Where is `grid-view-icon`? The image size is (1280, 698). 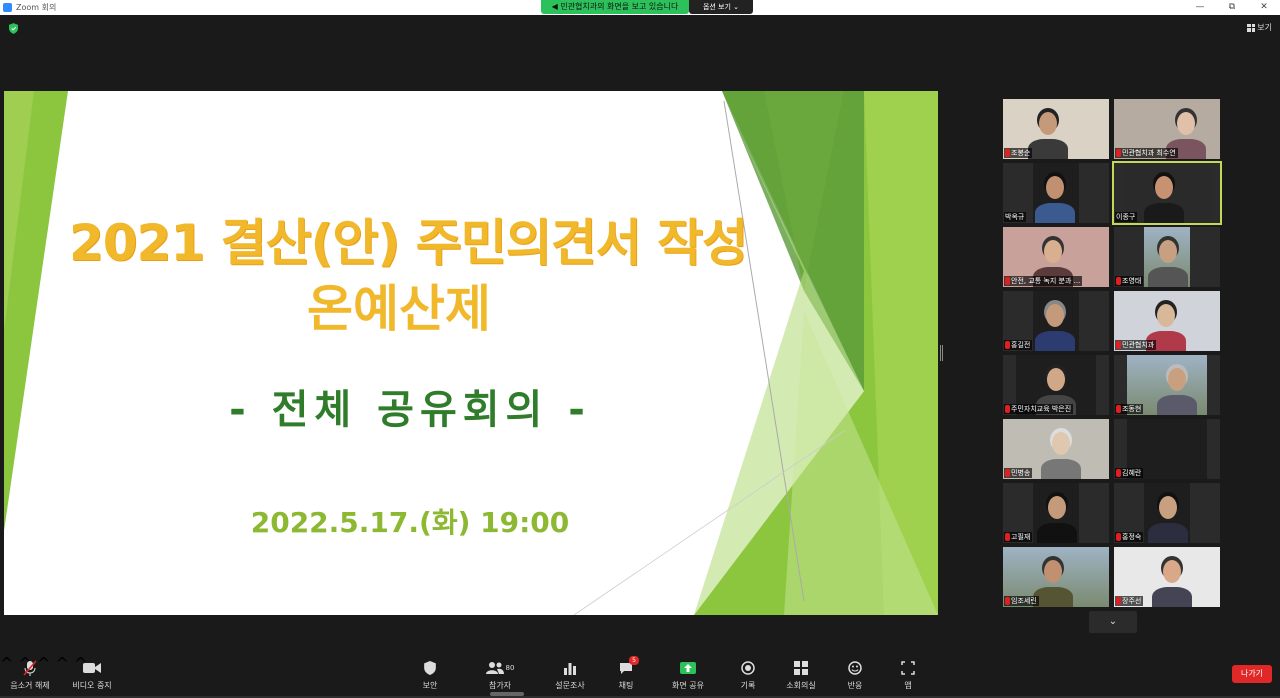 grid-view-icon is located at coordinates (1251, 27).